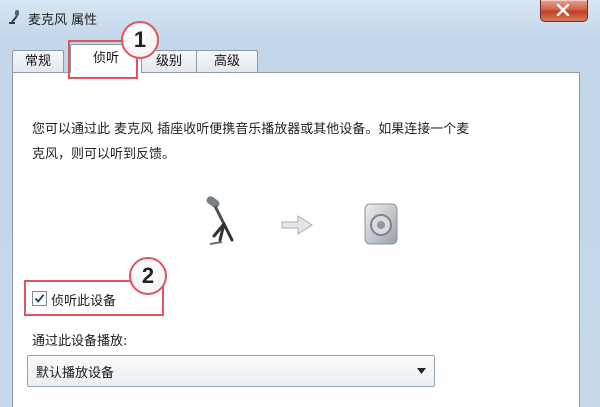 The height and width of the screenshot is (407, 600). I want to click on chevron-down-icon, so click(421, 371).